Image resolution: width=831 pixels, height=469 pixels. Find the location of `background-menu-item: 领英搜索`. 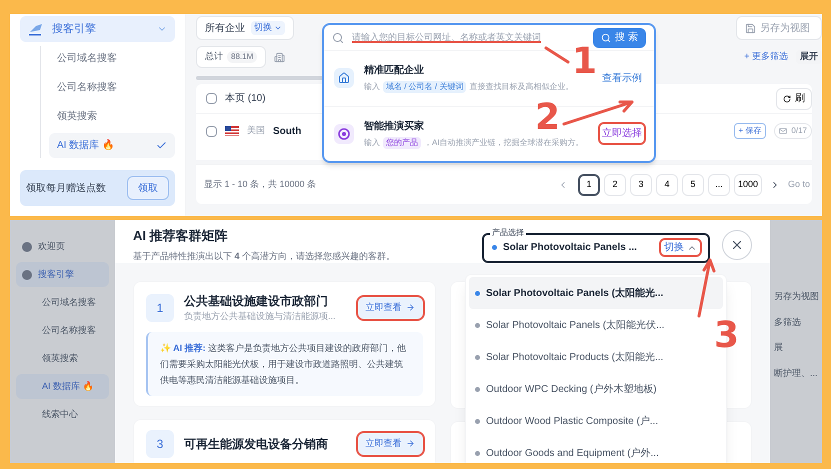

background-menu-item: 领英搜索 is located at coordinates (62, 358).